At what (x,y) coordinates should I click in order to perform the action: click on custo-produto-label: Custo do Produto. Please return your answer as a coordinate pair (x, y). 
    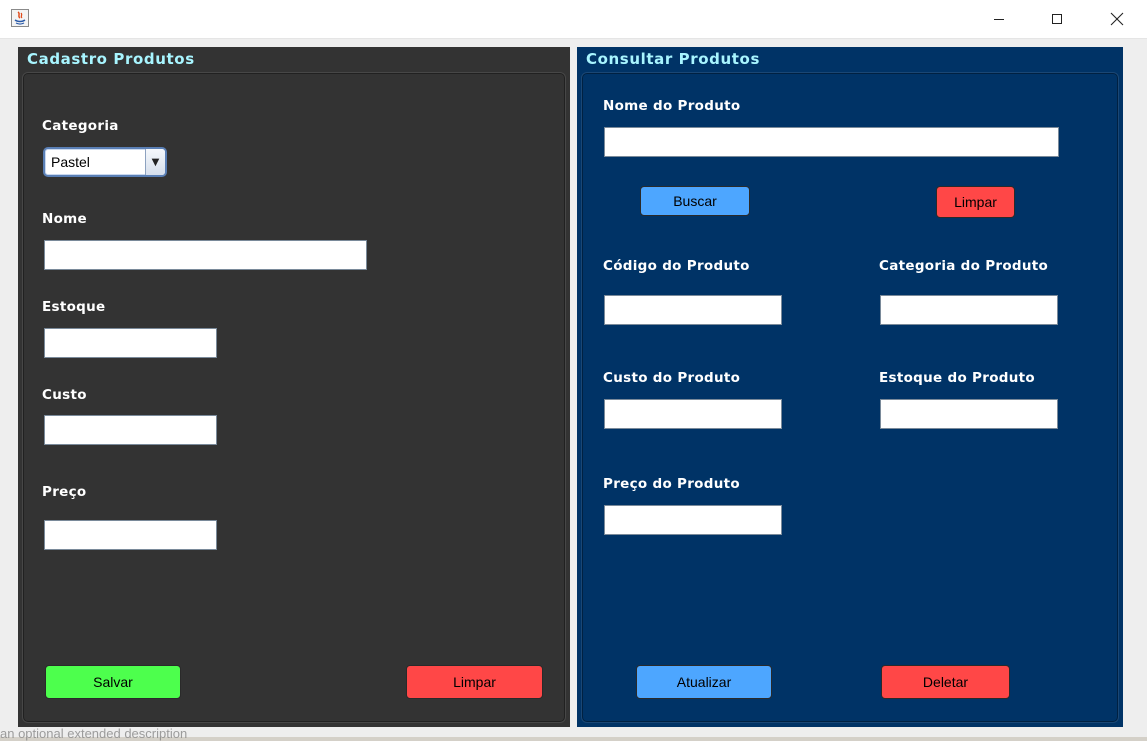
    Looking at the image, I should click on (672, 378).